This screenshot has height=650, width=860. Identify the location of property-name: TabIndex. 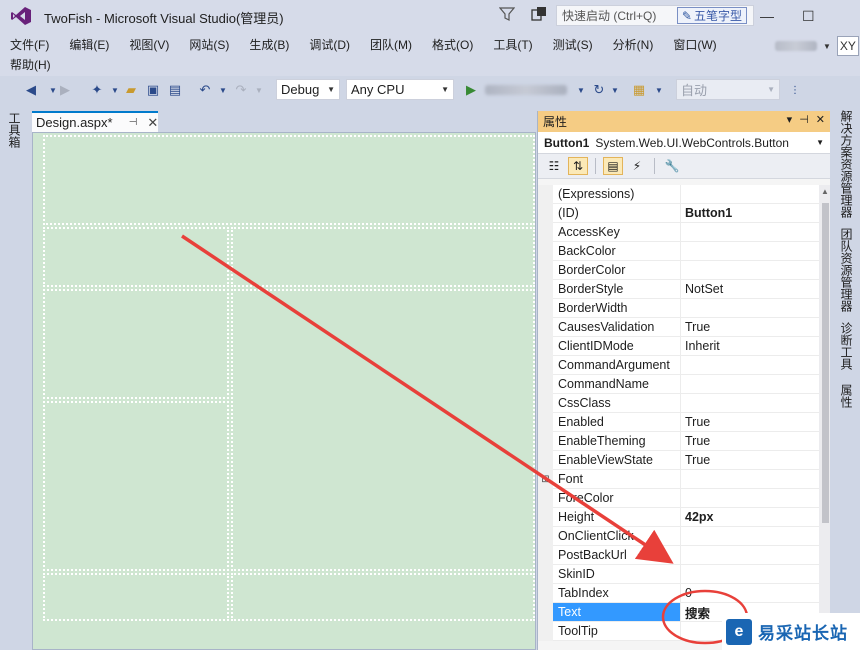
(617, 593).